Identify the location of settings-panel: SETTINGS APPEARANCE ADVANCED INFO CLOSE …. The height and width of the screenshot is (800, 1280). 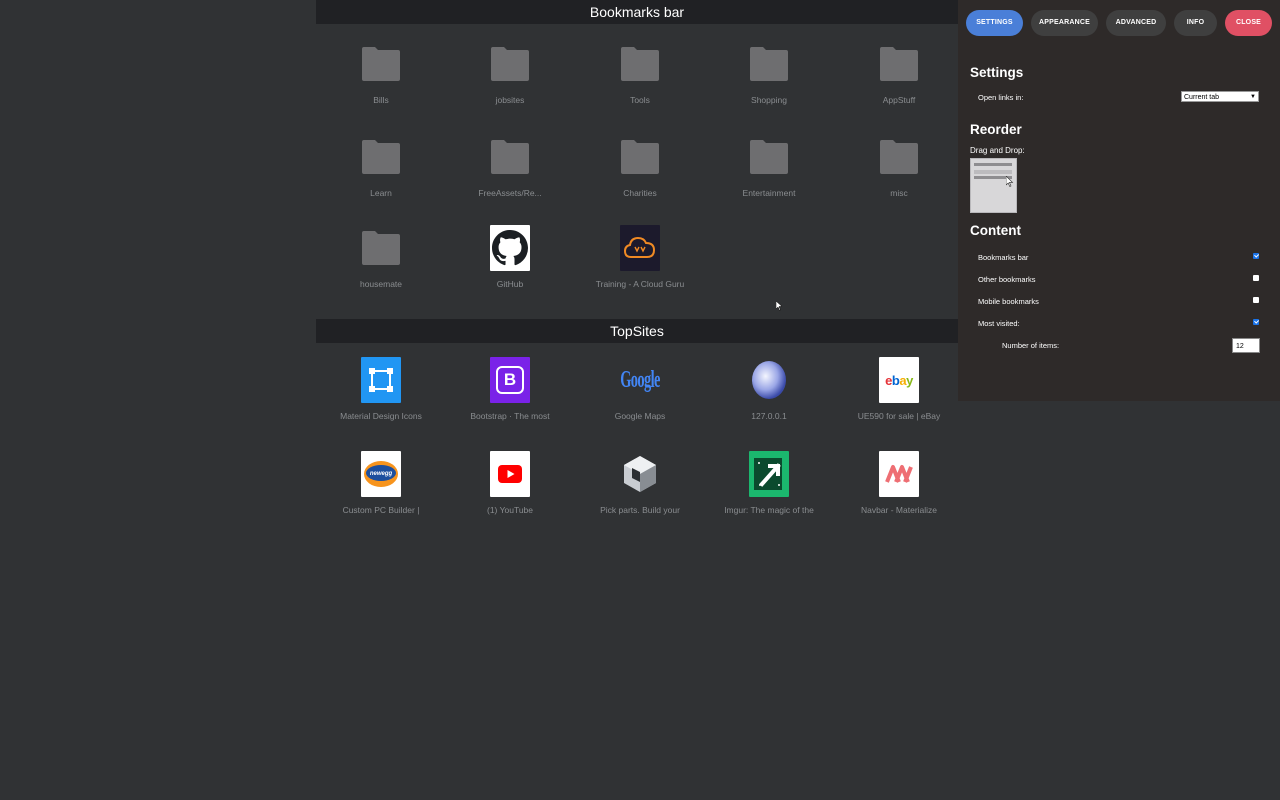
(1119, 200).